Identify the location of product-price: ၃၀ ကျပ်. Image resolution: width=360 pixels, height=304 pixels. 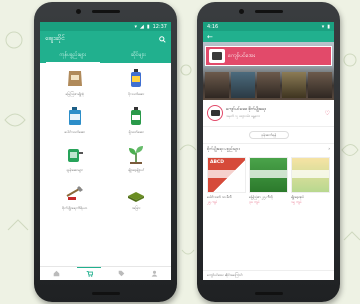
(254, 202).